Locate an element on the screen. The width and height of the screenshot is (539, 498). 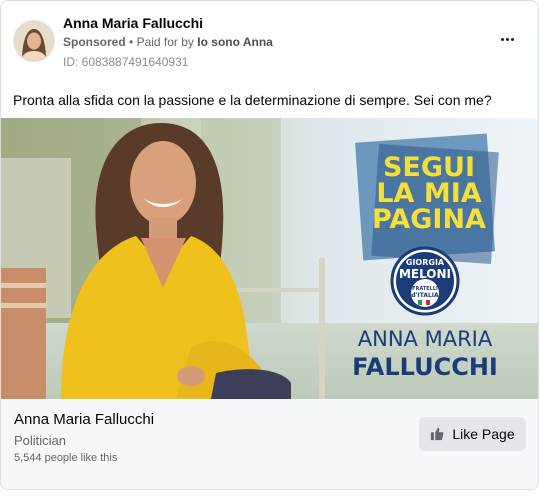
thumbs-up-icon is located at coordinates (437, 434).